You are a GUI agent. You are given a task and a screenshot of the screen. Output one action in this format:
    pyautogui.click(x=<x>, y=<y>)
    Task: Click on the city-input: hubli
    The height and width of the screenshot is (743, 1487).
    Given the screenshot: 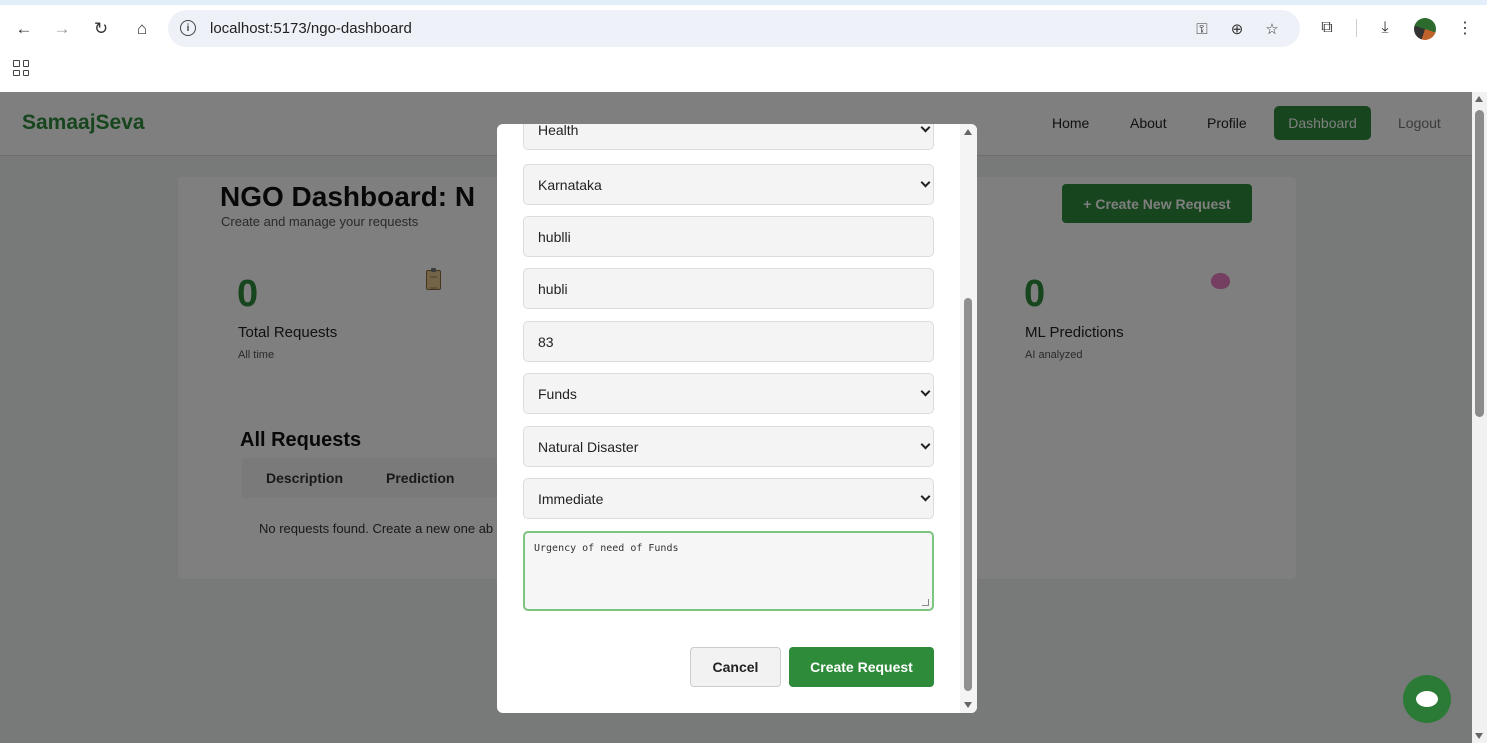 What is the action you would take?
    pyautogui.click(x=728, y=288)
    